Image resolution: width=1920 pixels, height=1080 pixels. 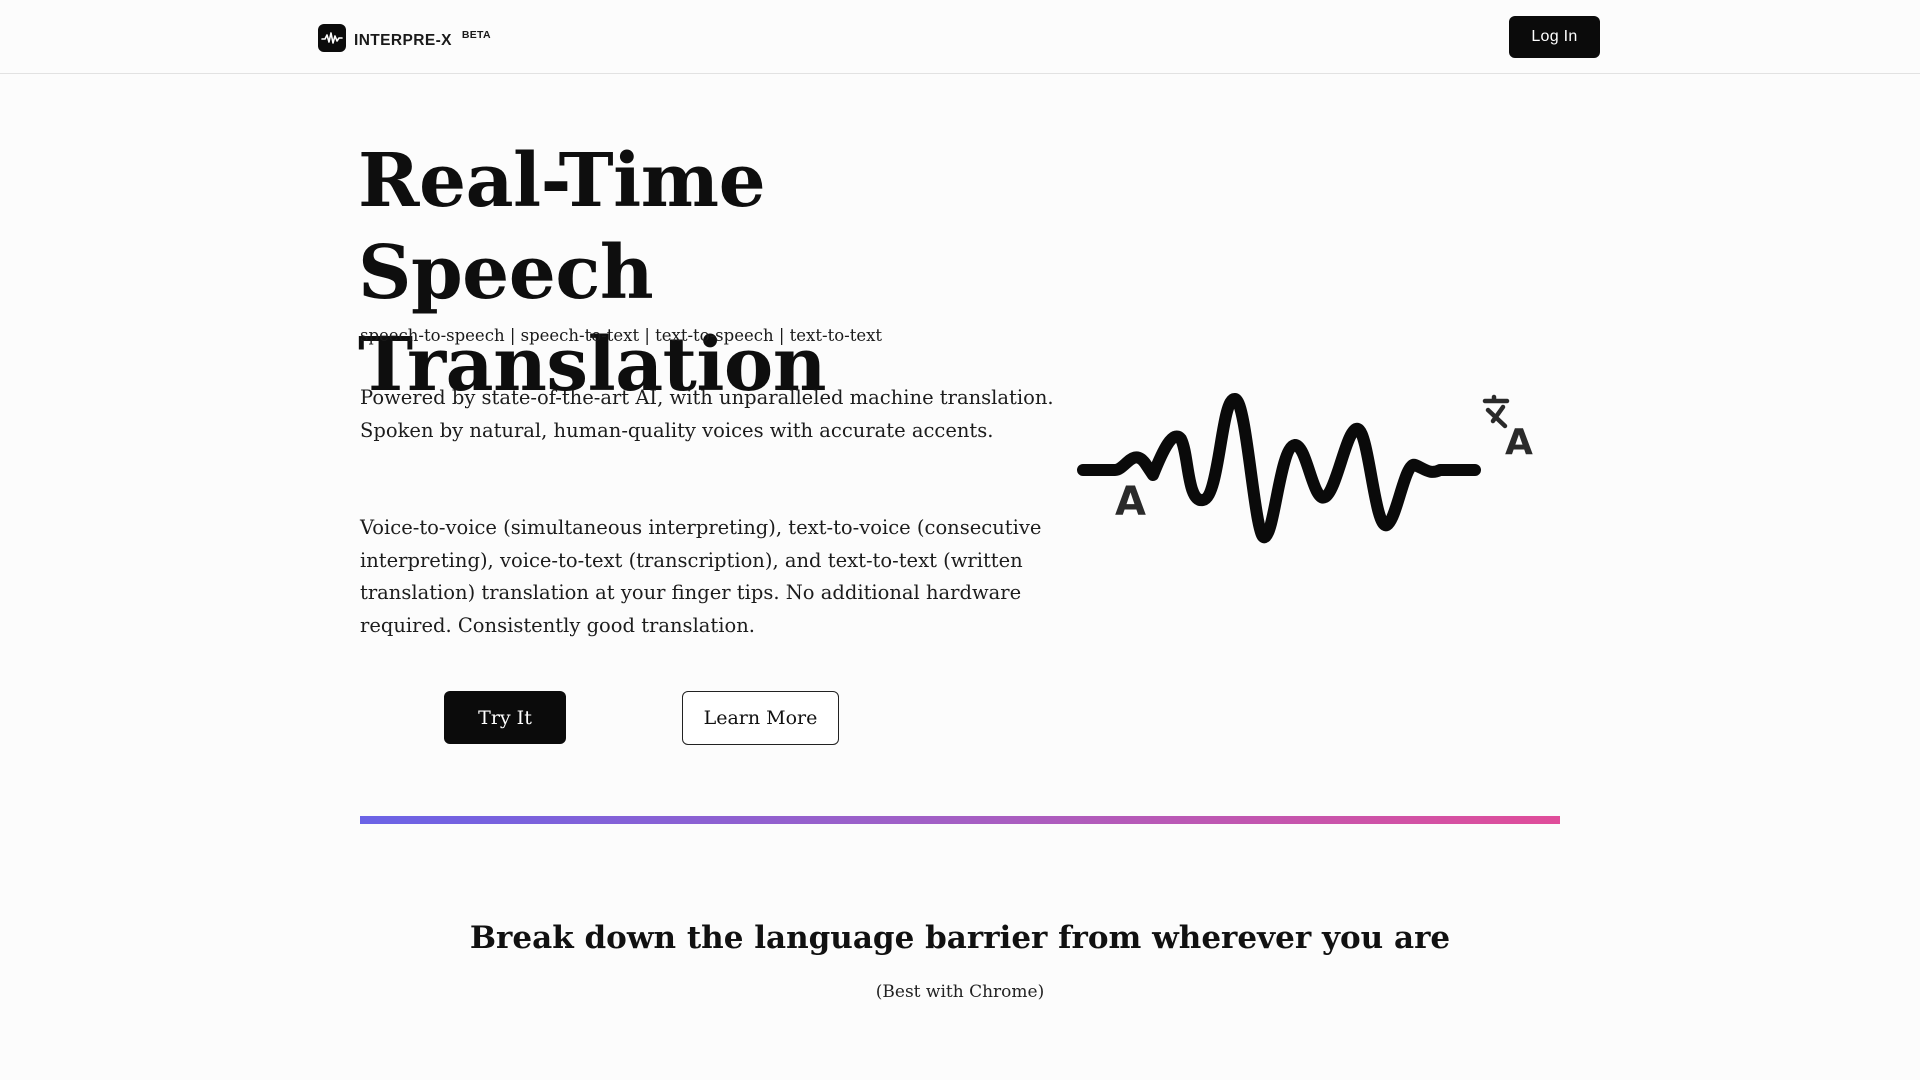 What do you see at coordinates (960, 992) in the screenshot?
I see `browser-note: (Best with Chrome)` at bounding box center [960, 992].